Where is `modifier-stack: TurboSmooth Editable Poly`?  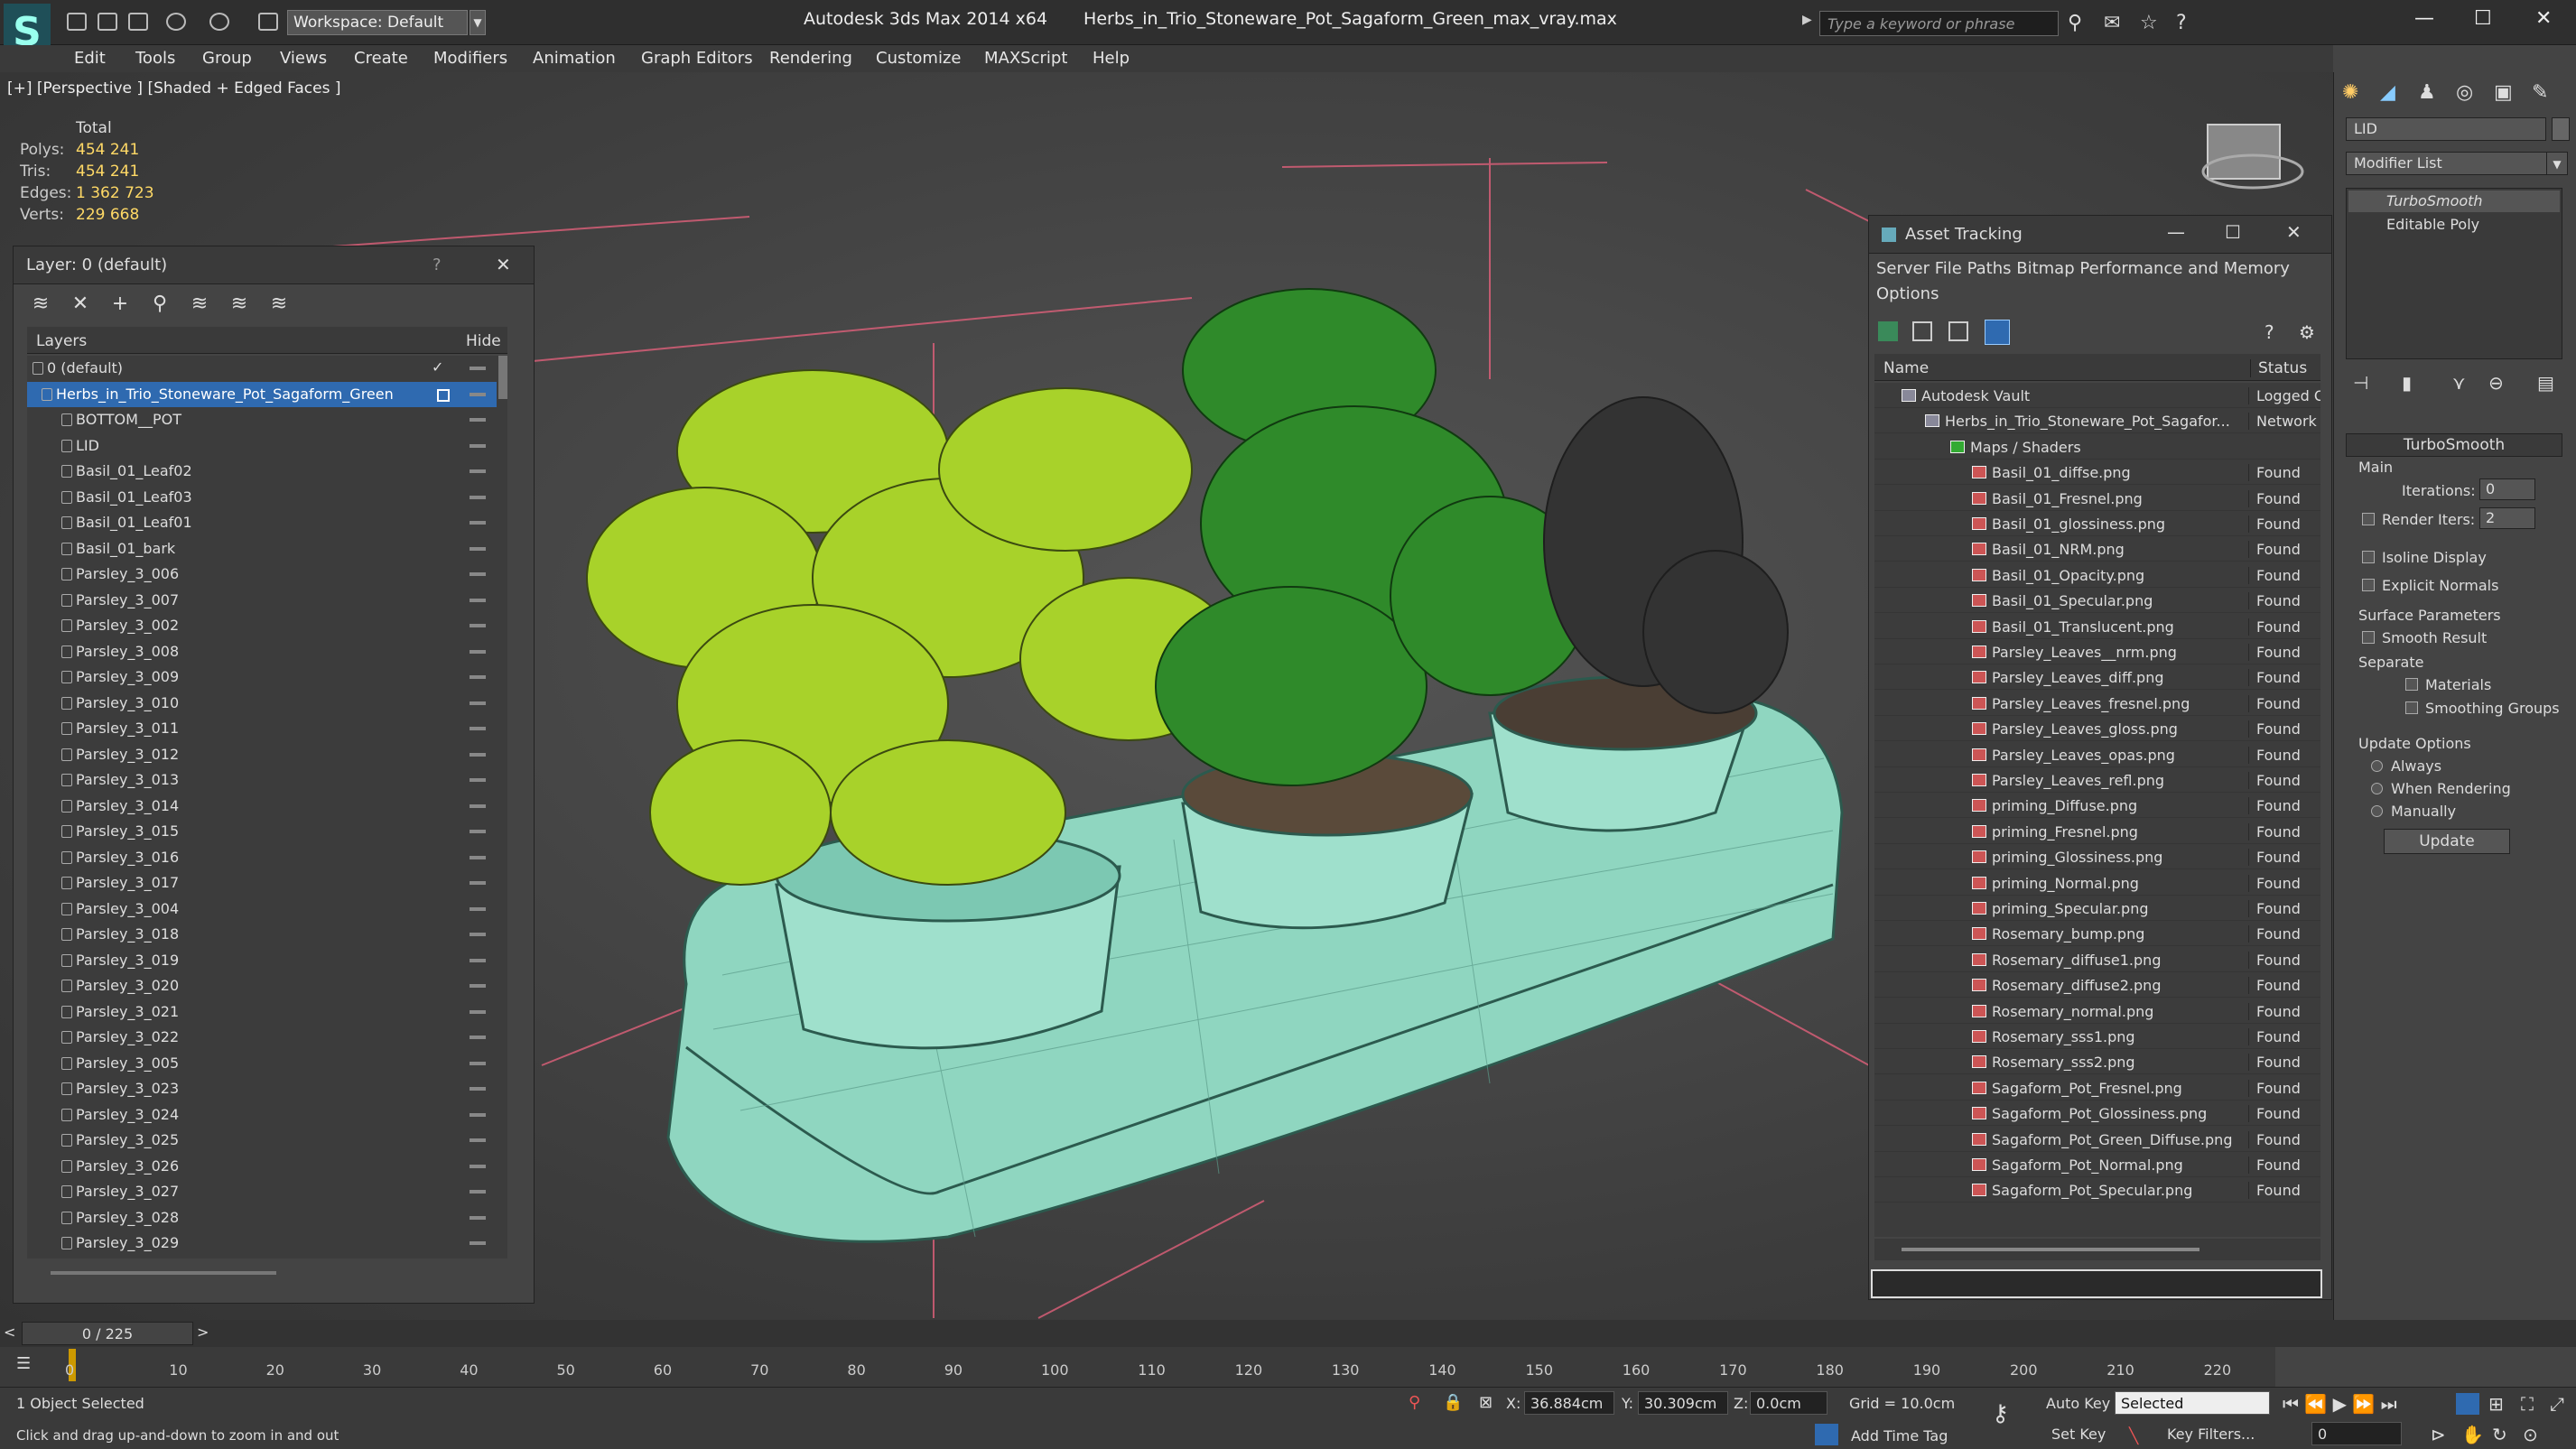 modifier-stack: TurboSmooth Editable Poly is located at coordinates (2454, 273).